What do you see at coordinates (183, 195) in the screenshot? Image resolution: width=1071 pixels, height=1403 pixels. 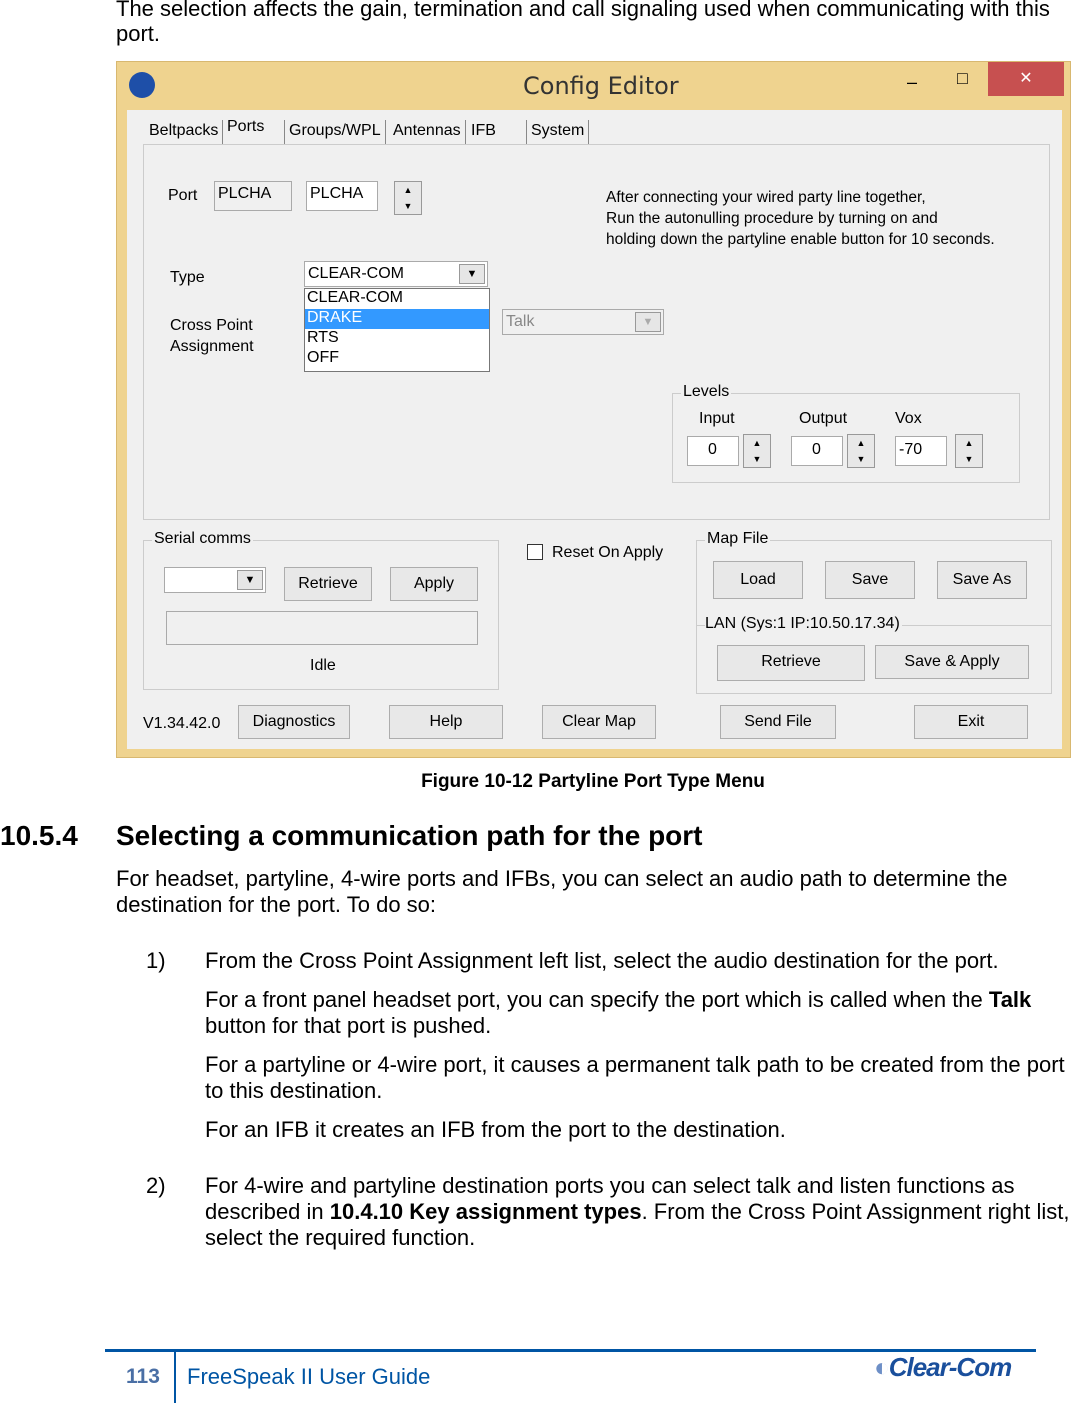 I see `port-label: Port` at bounding box center [183, 195].